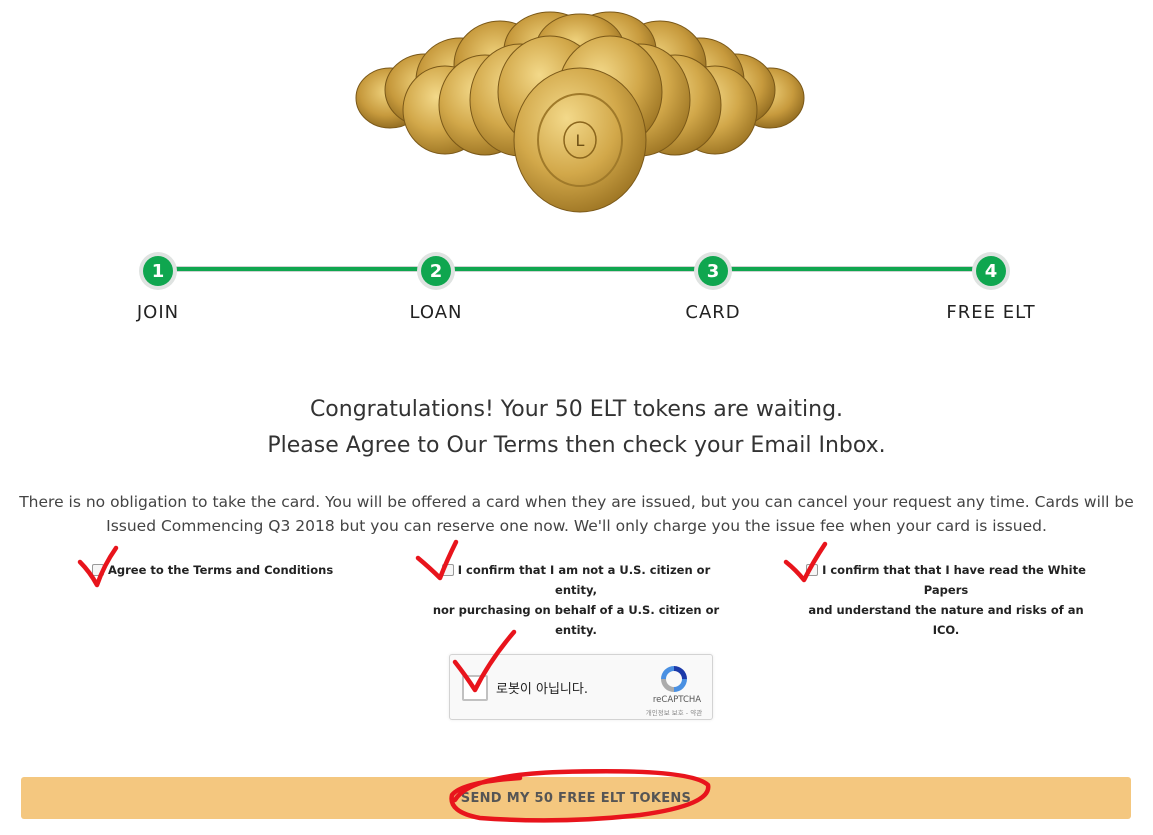 This screenshot has height=835, width=1153. Describe the element at coordinates (221, 570) in the screenshot. I see `terms-label: Agree to the Terms and Conditions` at that location.